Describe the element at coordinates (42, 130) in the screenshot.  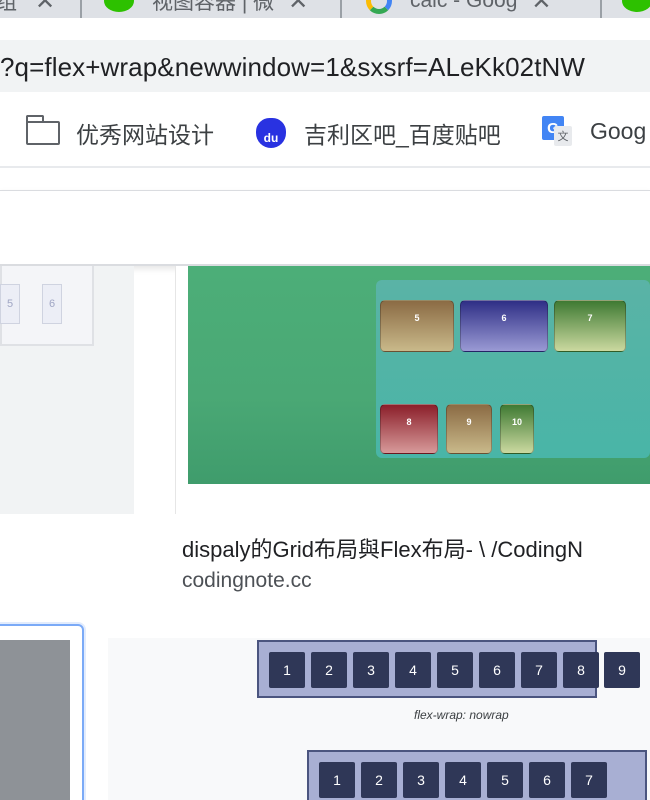
I see `folder-icon` at that location.